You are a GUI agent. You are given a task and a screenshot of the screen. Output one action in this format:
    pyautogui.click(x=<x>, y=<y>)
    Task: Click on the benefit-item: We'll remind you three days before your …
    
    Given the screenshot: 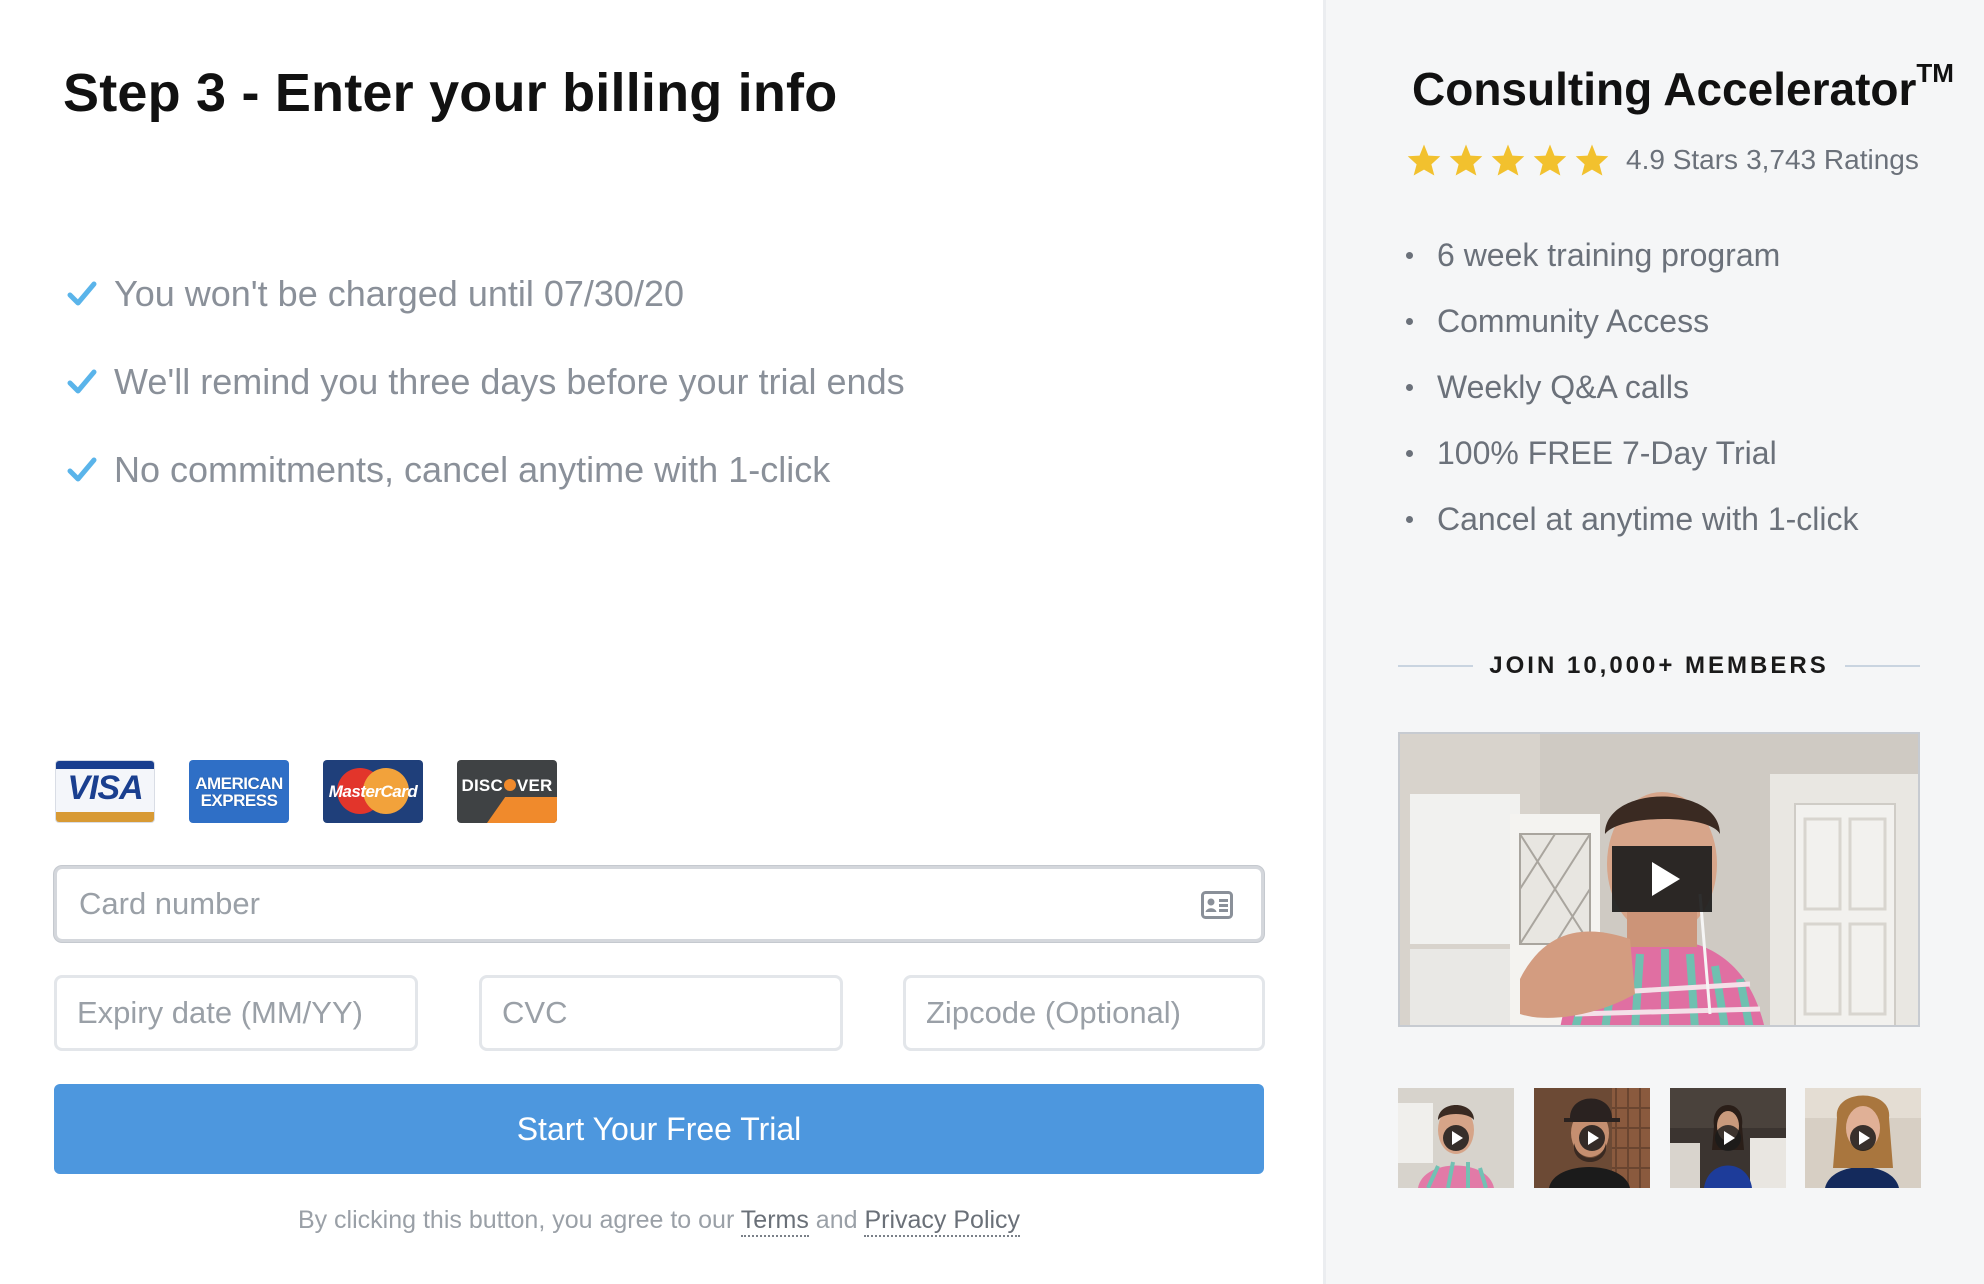 What is the action you would take?
    pyautogui.click(x=485, y=382)
    